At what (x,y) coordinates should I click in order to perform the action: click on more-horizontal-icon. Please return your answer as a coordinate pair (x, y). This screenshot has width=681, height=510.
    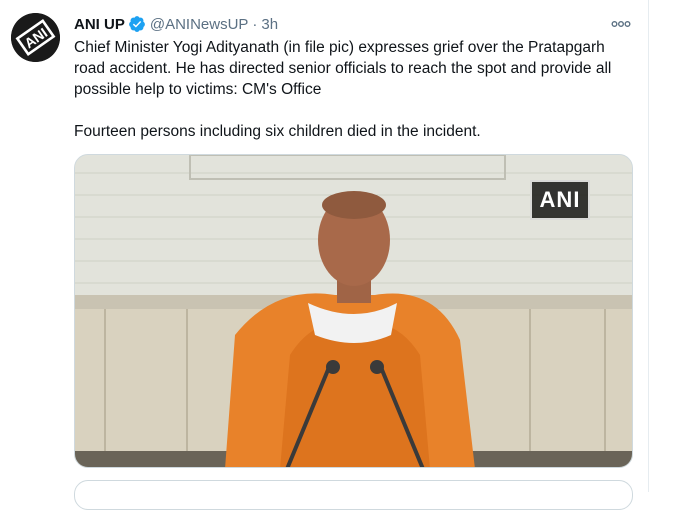
    Looking at the image, I should click on (621, 24).